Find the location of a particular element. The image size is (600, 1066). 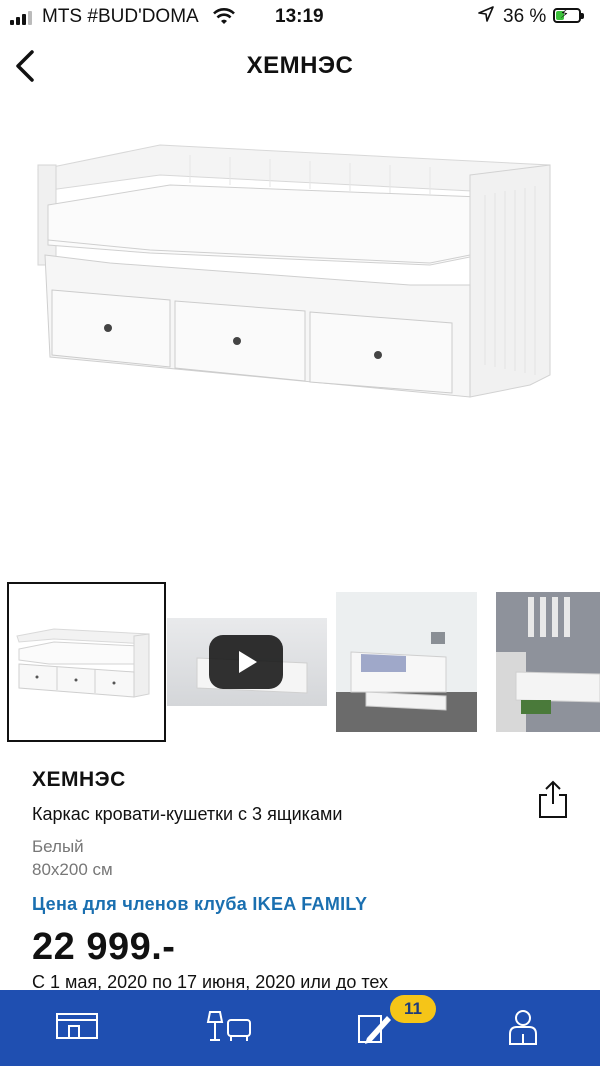

tab-furniture is located at coordinates (222, 1028).